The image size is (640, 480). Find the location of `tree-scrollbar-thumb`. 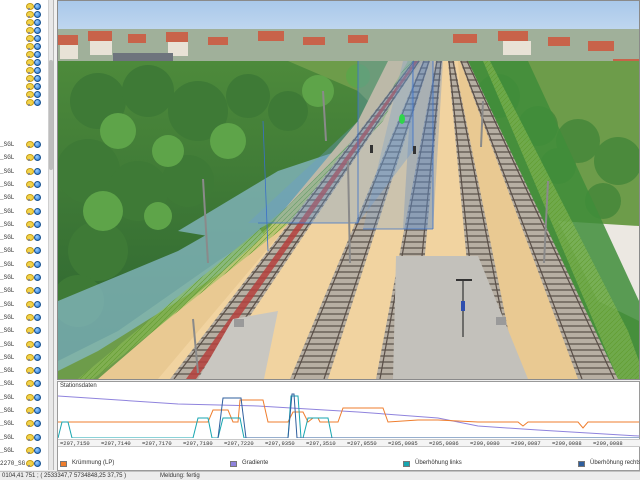

tree-scrollbar-thumb is located at coordinates (51, 115).